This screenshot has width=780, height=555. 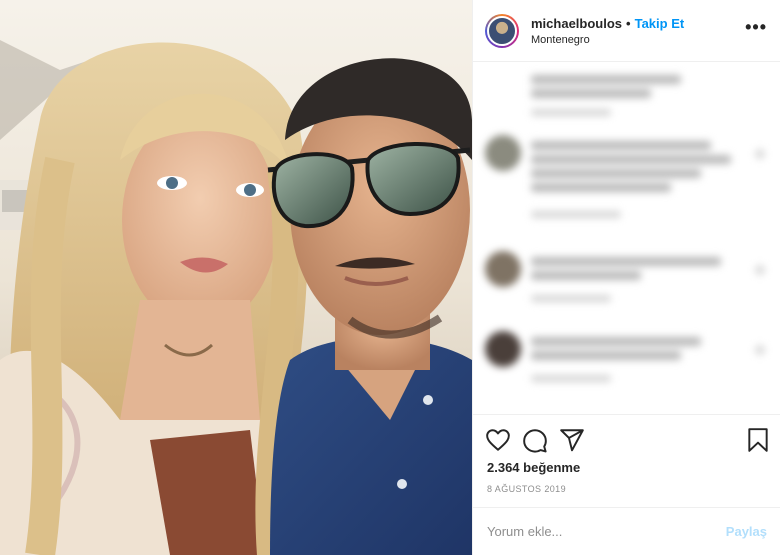 I want to click on avatar-image, so click(x=502, y=30).